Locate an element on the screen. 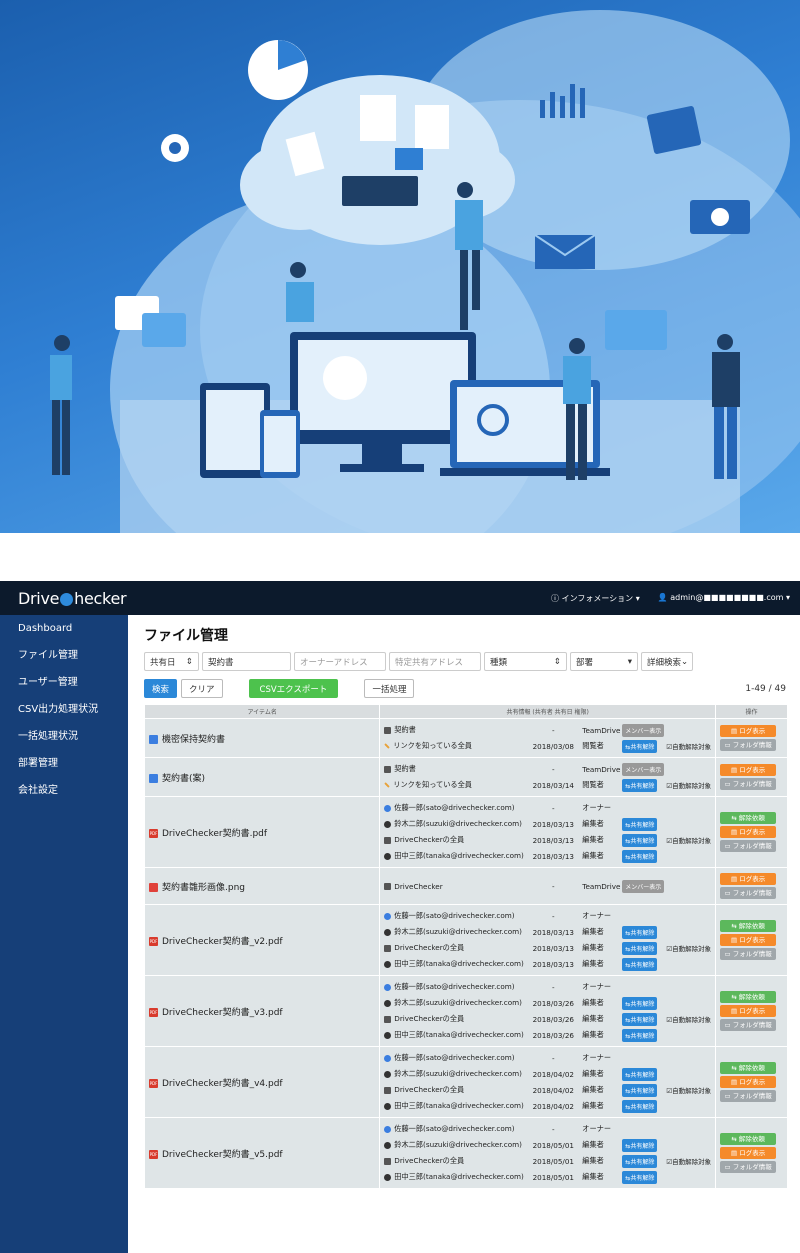 This screenshot has width=800, height=1253. keyword-input: 契約書 is located at coordinates (246, 661).